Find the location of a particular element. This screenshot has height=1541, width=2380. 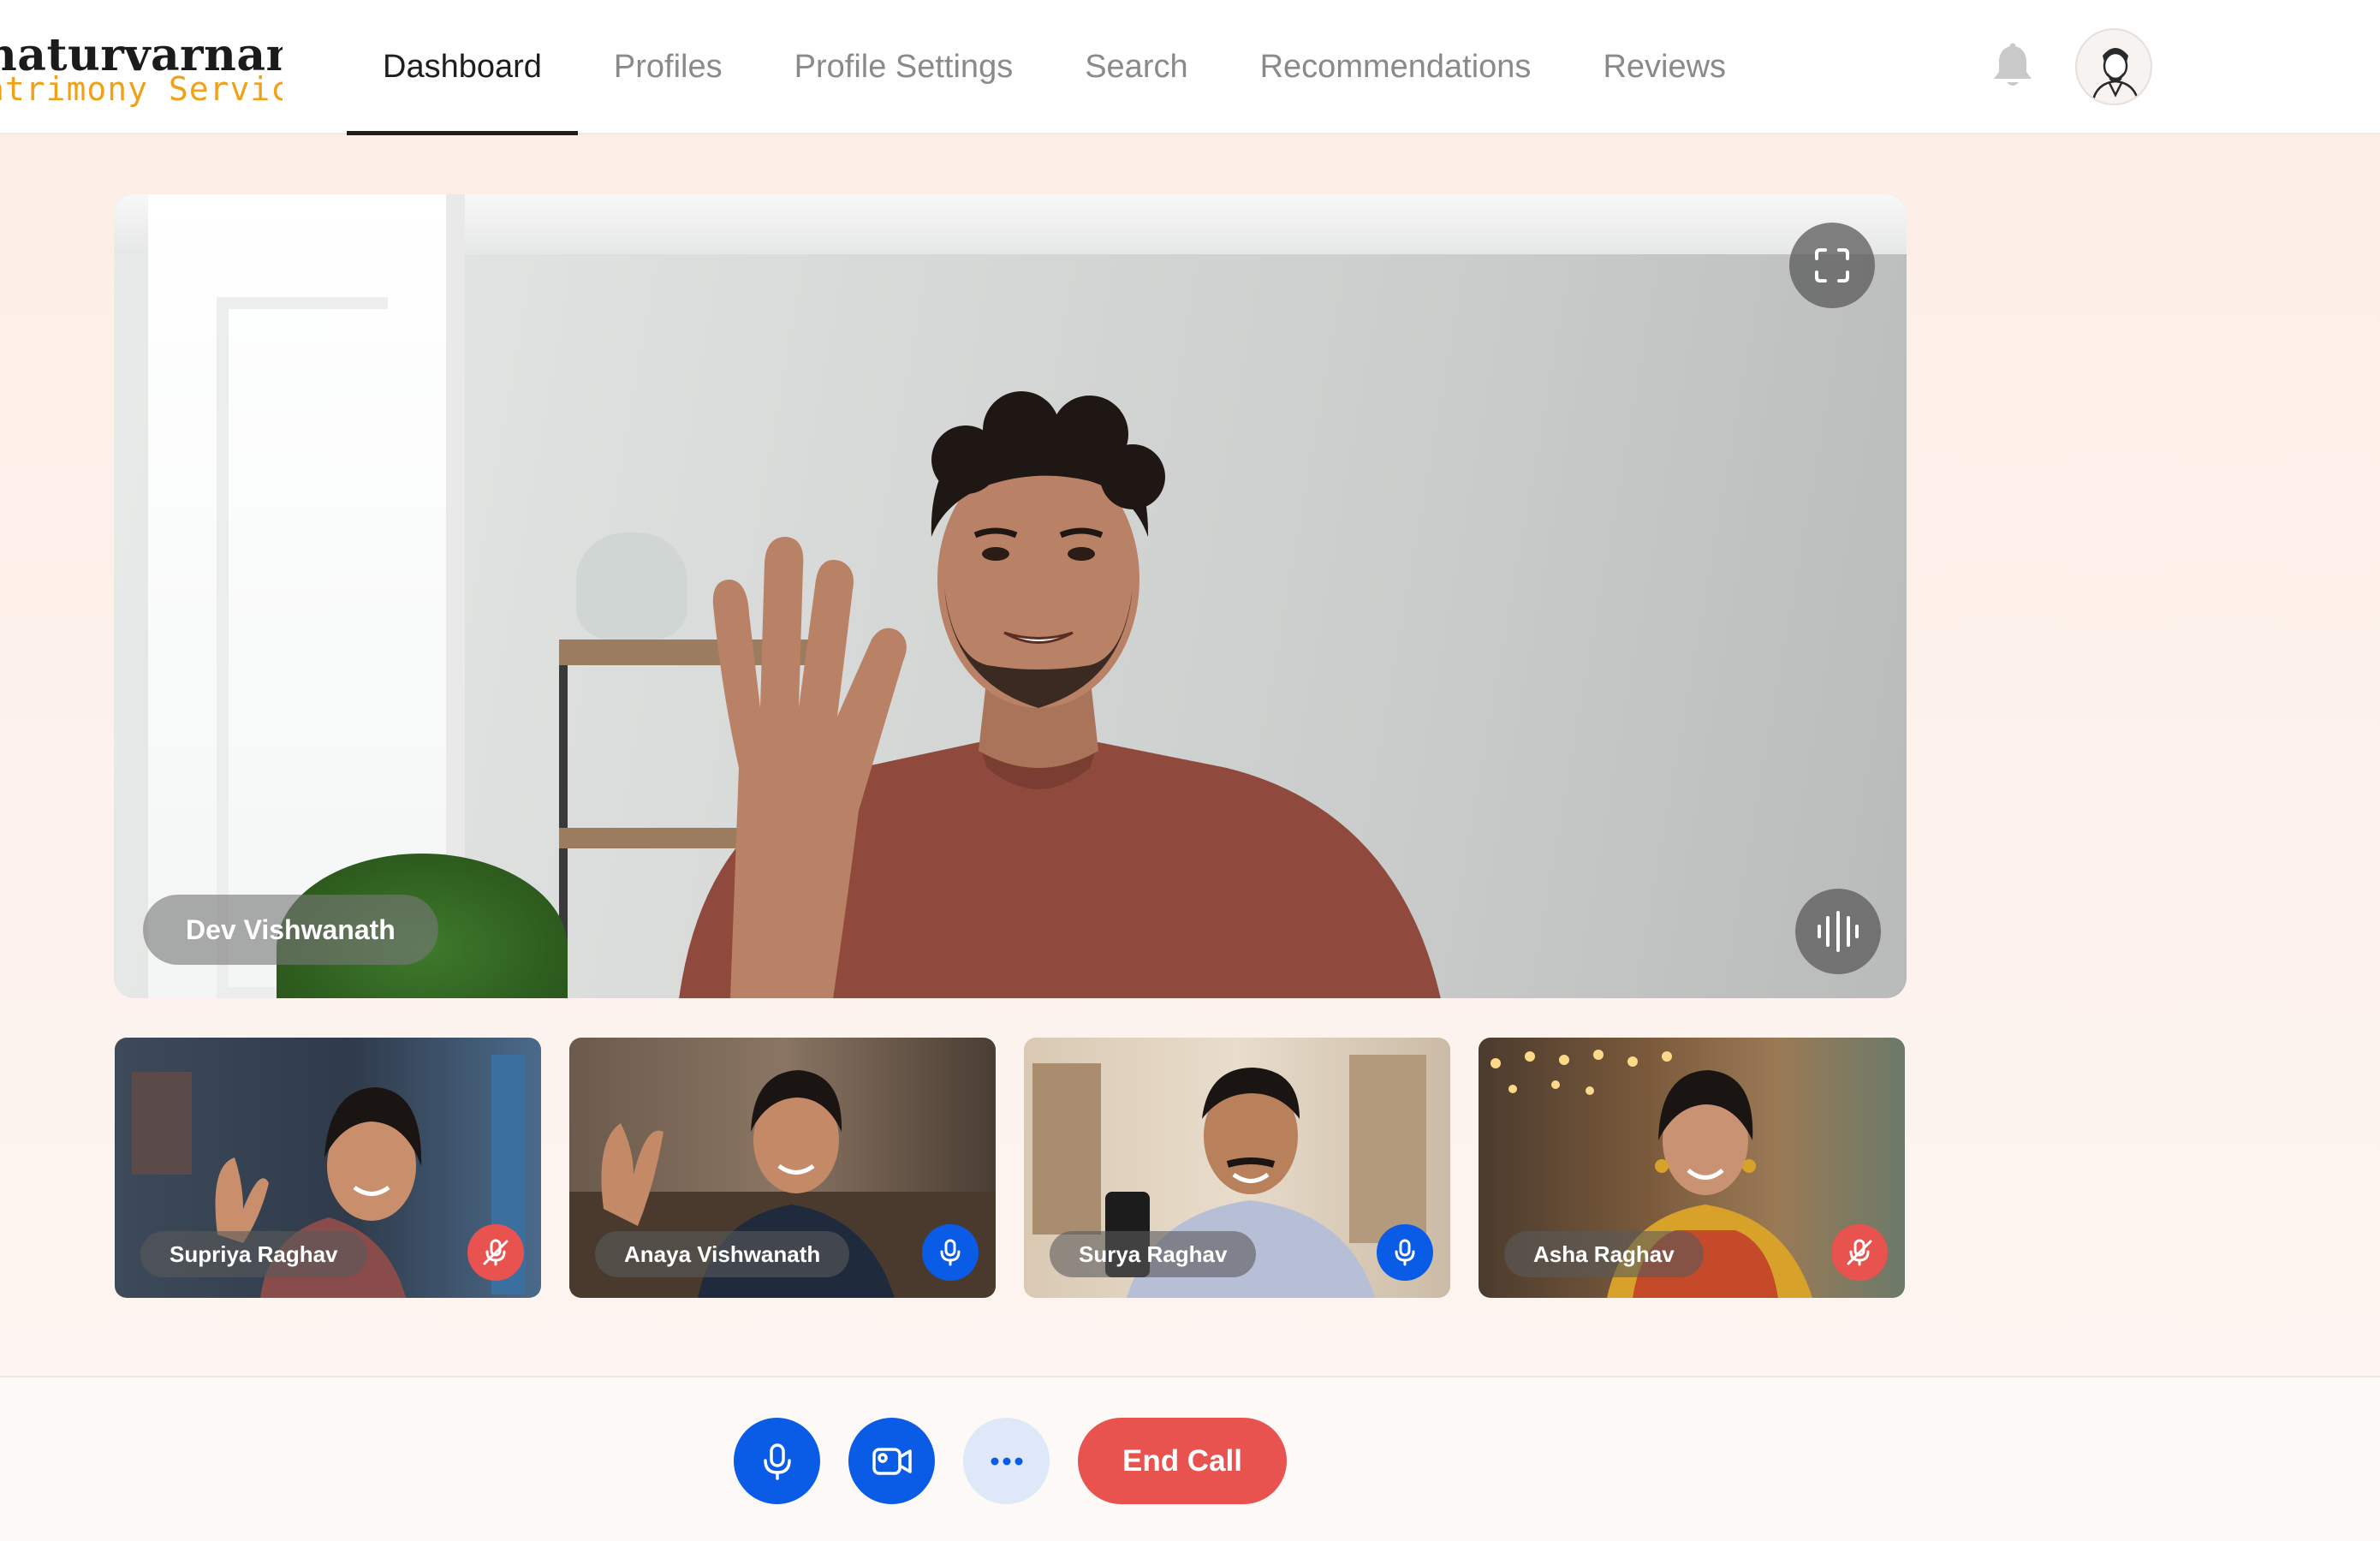

participant-tile: Anaya Vishwanath is located at coordinates (782, 1168).